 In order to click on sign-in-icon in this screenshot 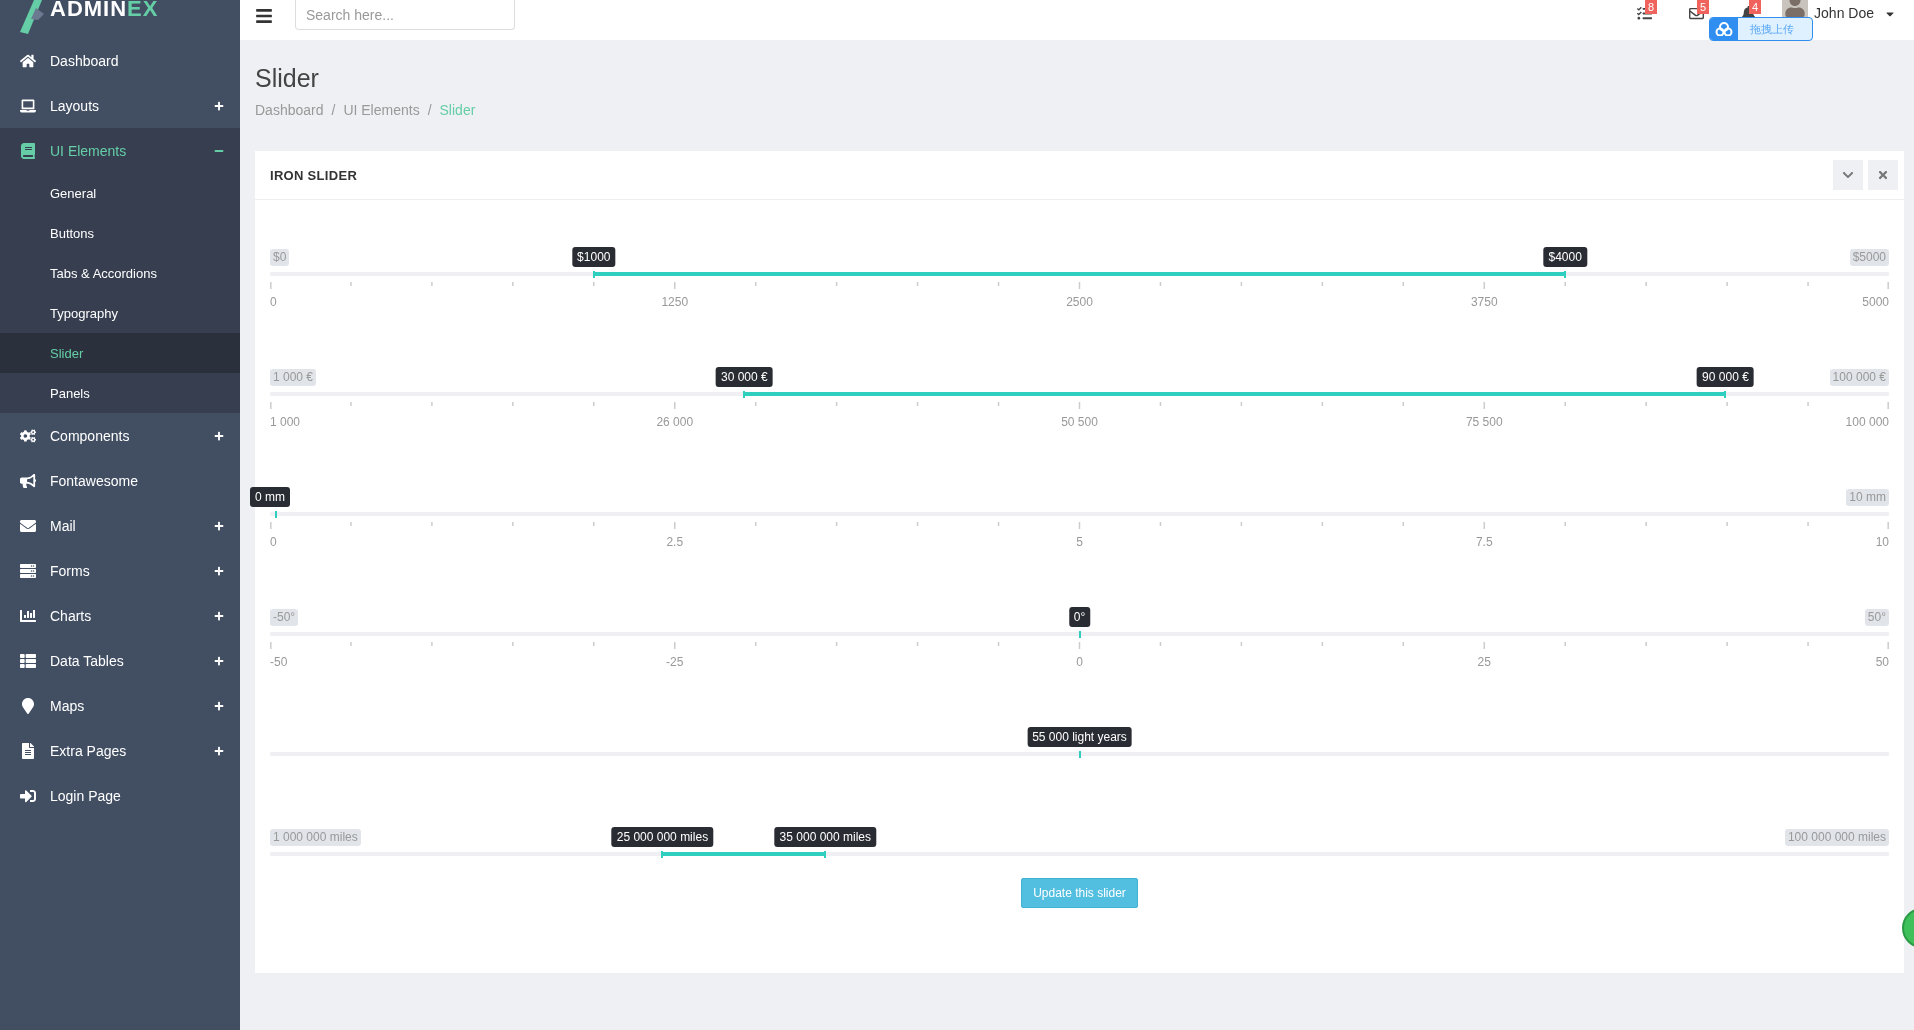, I will do `click(28, 795)`.